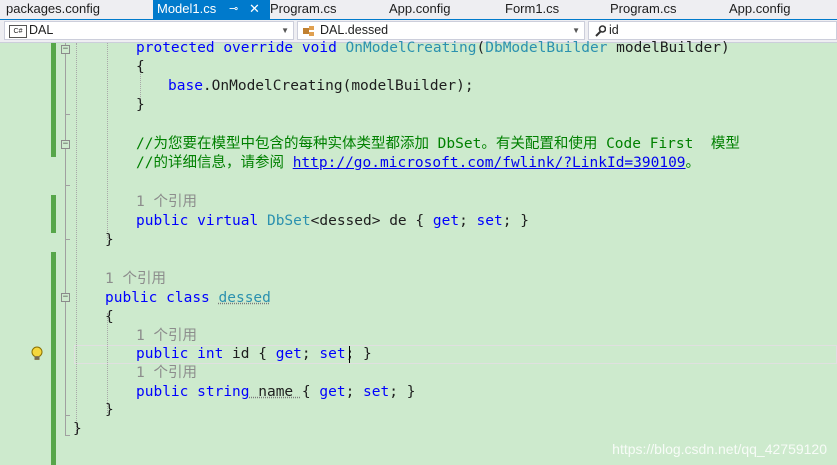 Image resolution: width=837 pixels, height=465 pixels. I want to click on keyword: base, so click(185, 86).